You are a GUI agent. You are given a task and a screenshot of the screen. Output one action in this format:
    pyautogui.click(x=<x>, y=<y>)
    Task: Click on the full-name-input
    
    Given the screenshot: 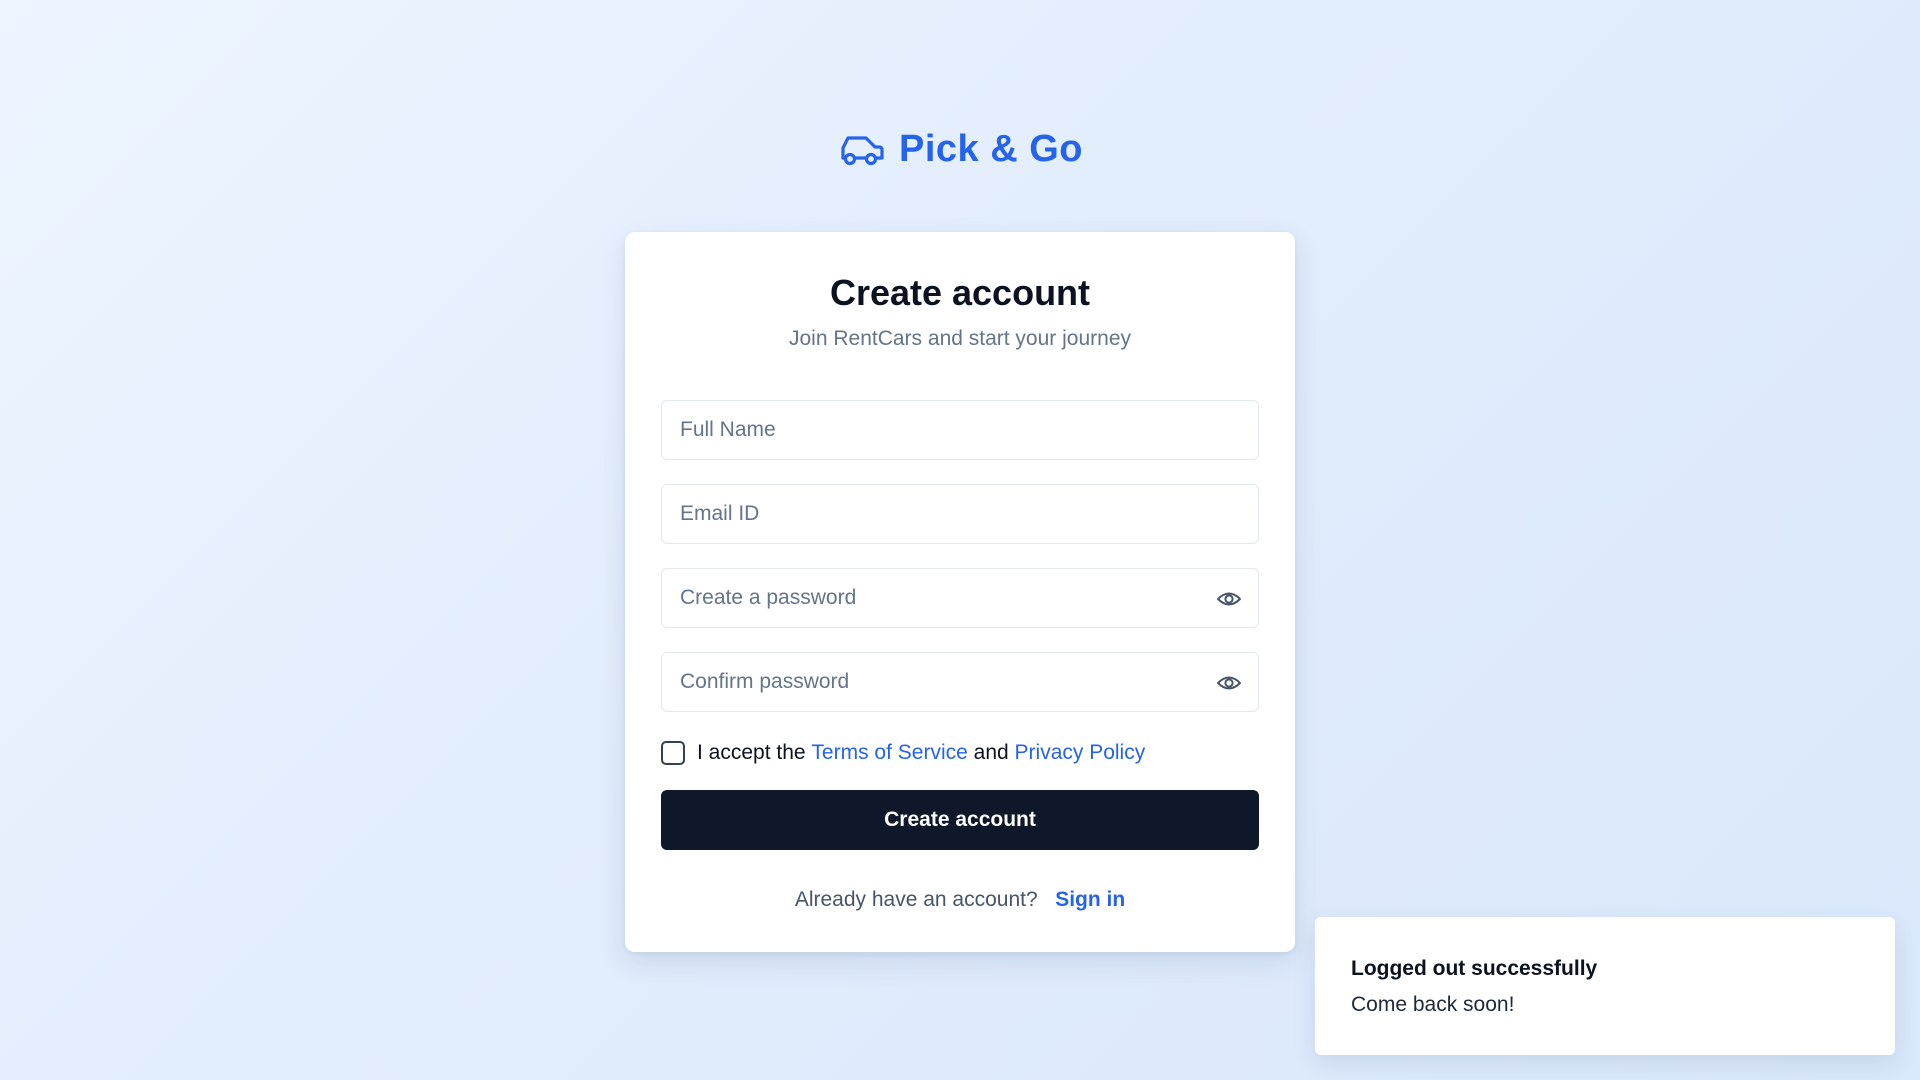 What is the action you would take?
    pyautogui.click(x=960, y=430)
    